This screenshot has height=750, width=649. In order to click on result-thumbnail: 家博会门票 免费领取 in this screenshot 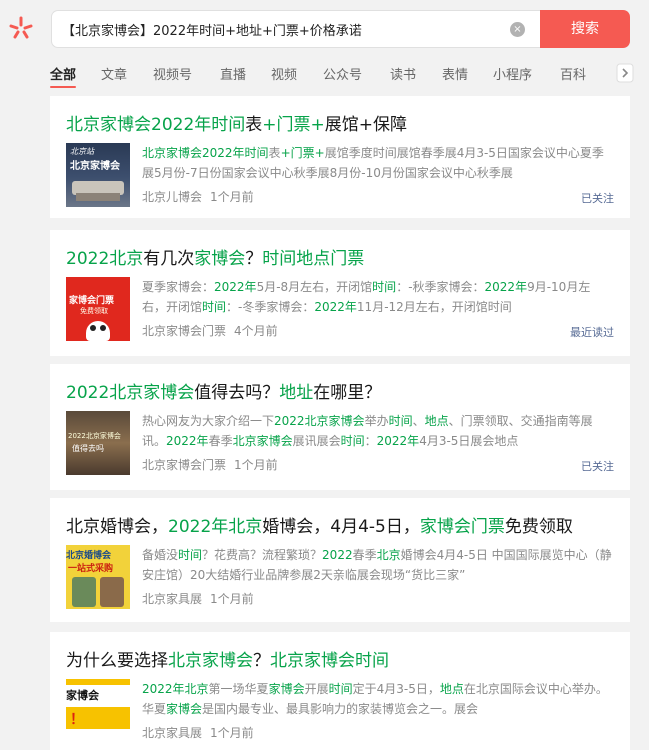, I will do `click(98, 309)`.